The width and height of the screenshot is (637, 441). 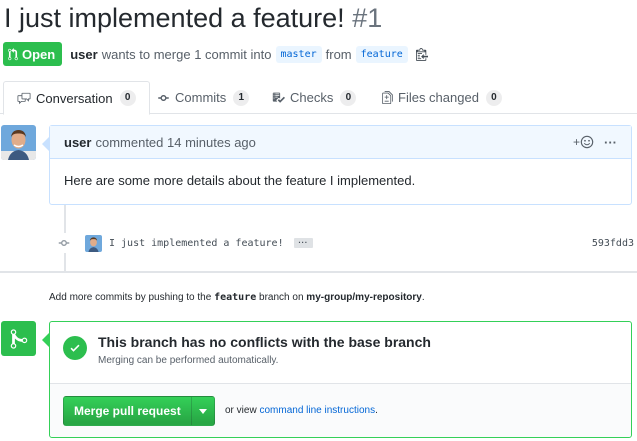 I want to click on tab-files-changed: Files changed 0, so click(x=442, y=97).